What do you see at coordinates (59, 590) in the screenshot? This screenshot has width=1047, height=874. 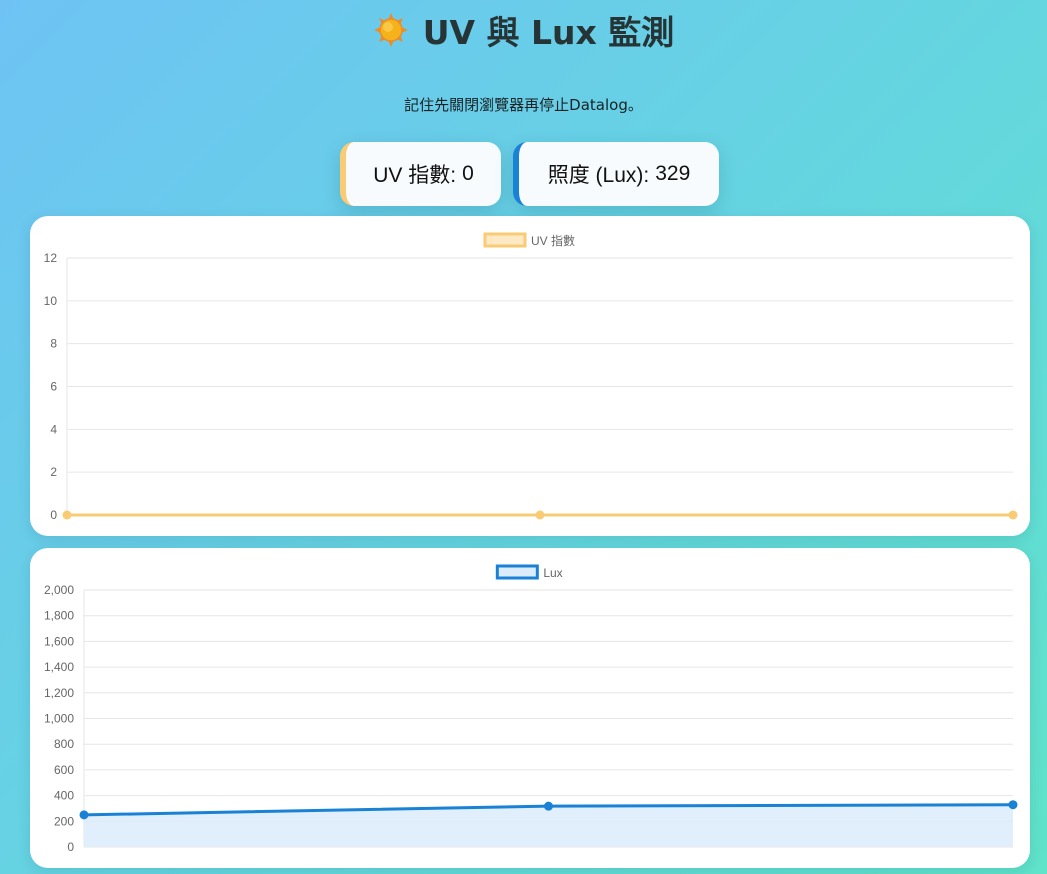 I see `lux-y-tick-label: 2,000` at bounding box center [59, 590].